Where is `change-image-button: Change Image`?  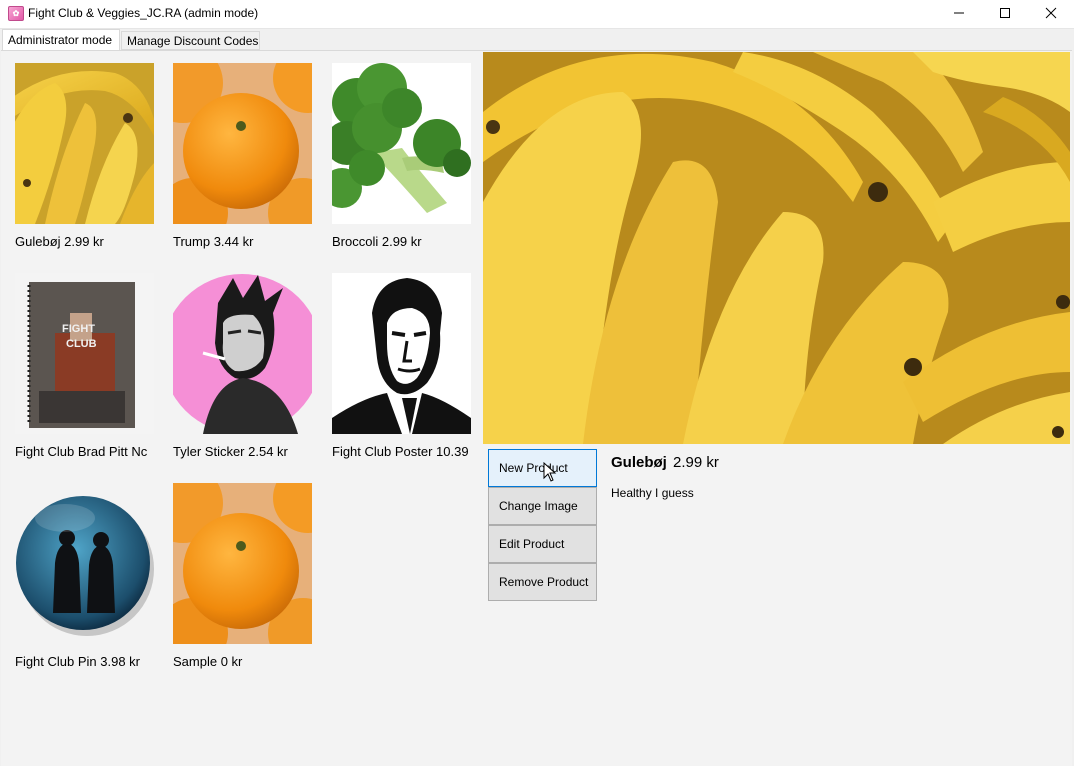
change-image-button: Change Image is located at coordinates (542, 506).